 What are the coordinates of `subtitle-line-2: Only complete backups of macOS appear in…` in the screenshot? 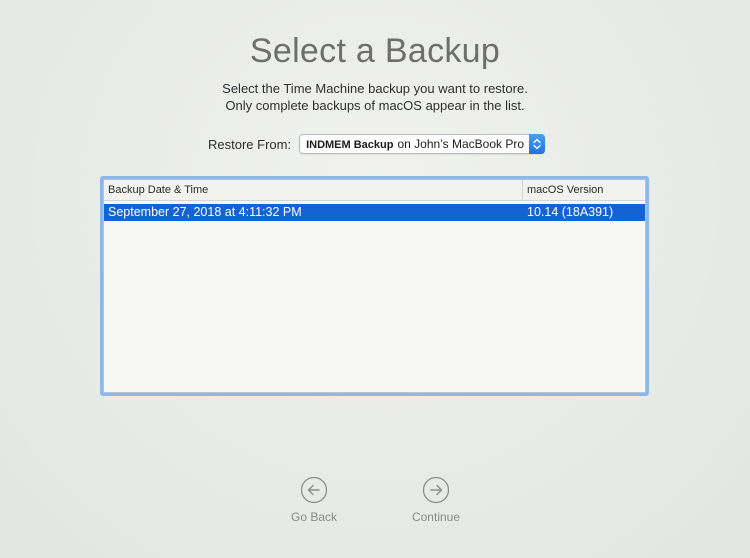 It's located at (375, 105).